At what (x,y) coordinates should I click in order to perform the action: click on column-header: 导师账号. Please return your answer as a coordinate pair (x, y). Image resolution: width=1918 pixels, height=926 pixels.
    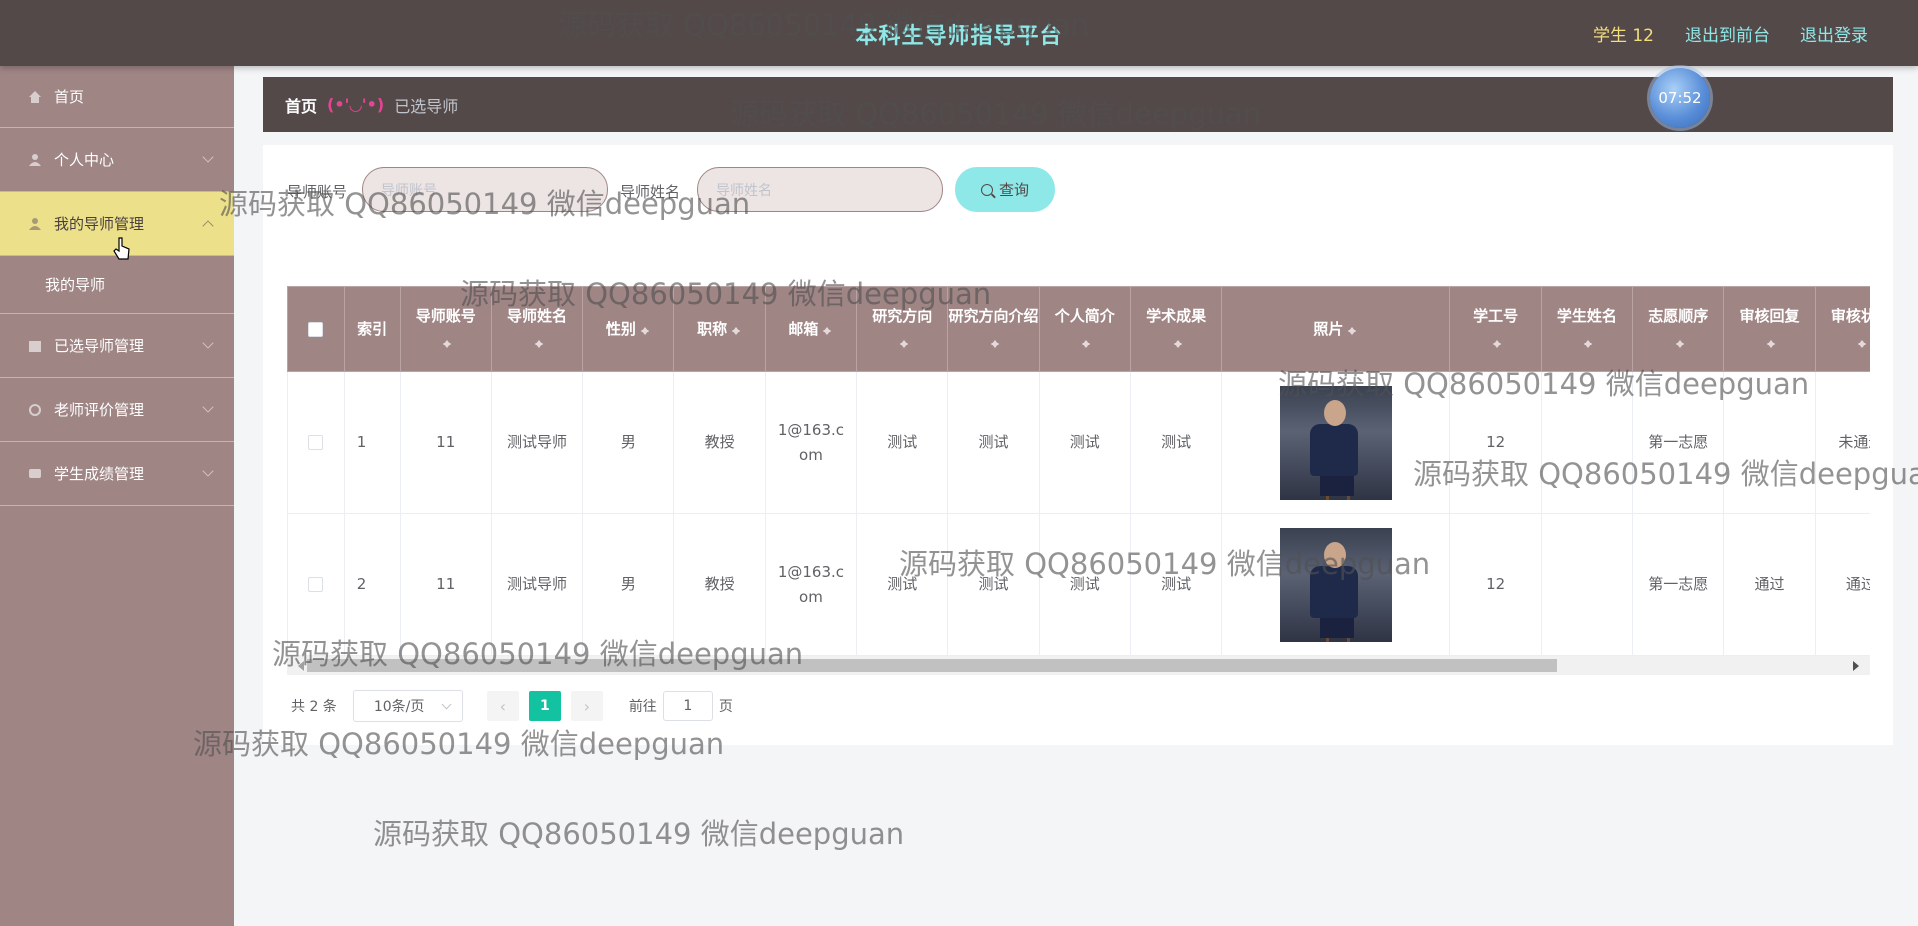
    Looking at the image, I should click on (445, 329).